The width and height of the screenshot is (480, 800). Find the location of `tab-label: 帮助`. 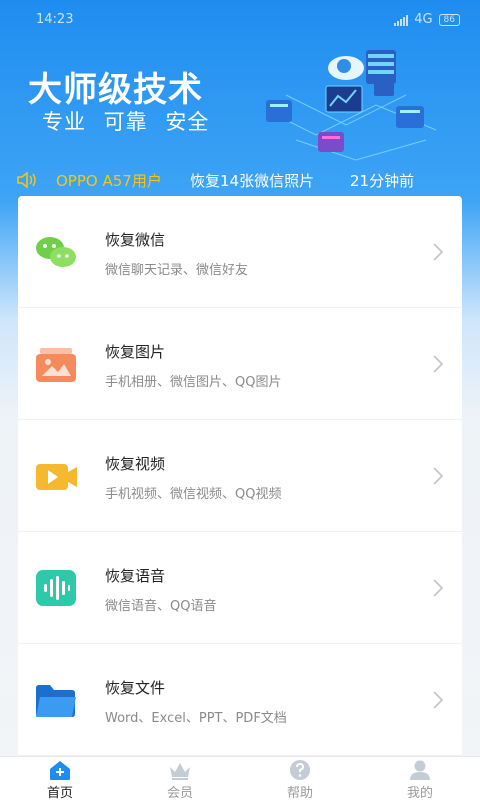

tab-label: 帮助 is located at coordinates (299, 793).